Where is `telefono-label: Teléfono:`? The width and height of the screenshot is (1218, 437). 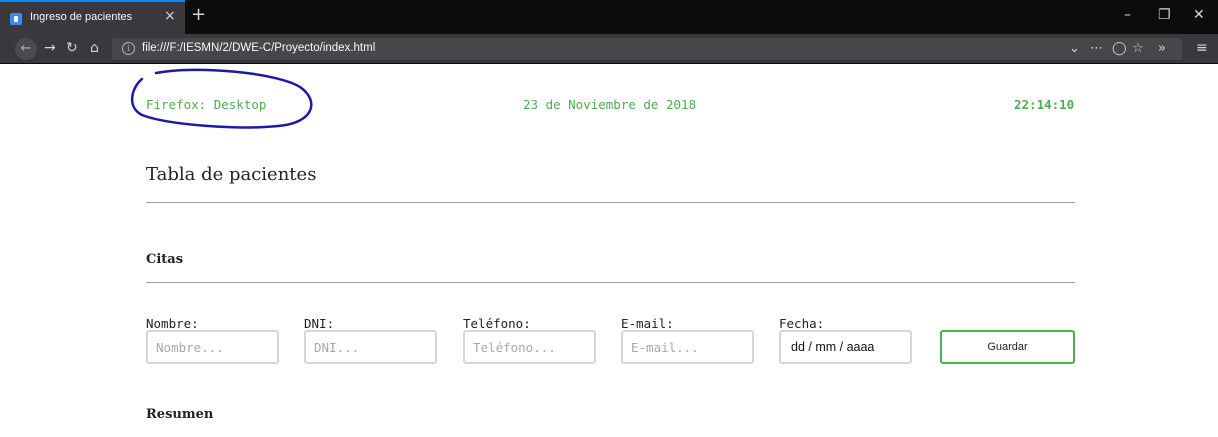 telefono-label: Teléfono: is located at coordinates (497, 323).